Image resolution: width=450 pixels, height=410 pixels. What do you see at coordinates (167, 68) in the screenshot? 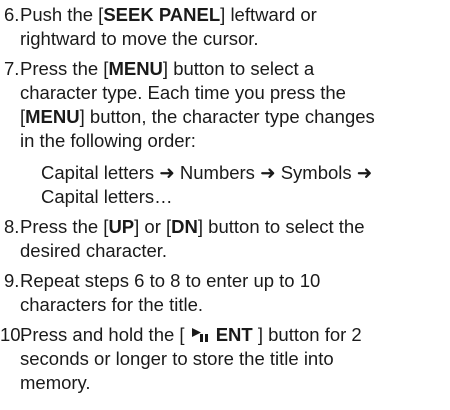
I see `step-line: Press the [MENU] button to select a` at bounding box center [167, 68].